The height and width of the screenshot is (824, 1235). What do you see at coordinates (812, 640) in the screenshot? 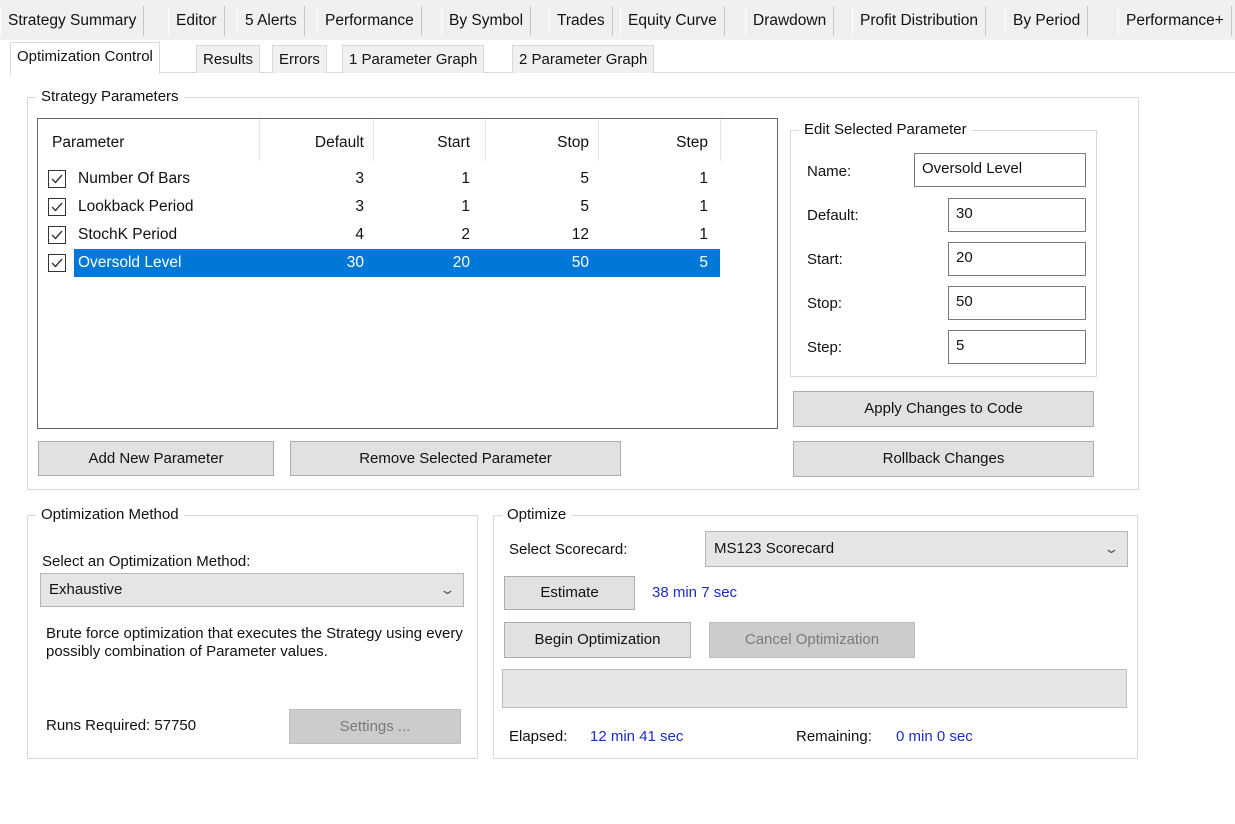
I see `cancel-optimization-button: Cancel Optimization` at bounding box center [812, 640].